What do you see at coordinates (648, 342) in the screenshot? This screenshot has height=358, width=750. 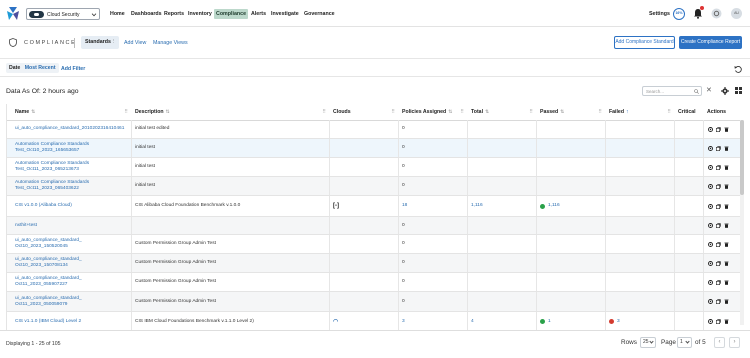 I see `rows-per-page-select: 25` at bounding box center [648, 342].